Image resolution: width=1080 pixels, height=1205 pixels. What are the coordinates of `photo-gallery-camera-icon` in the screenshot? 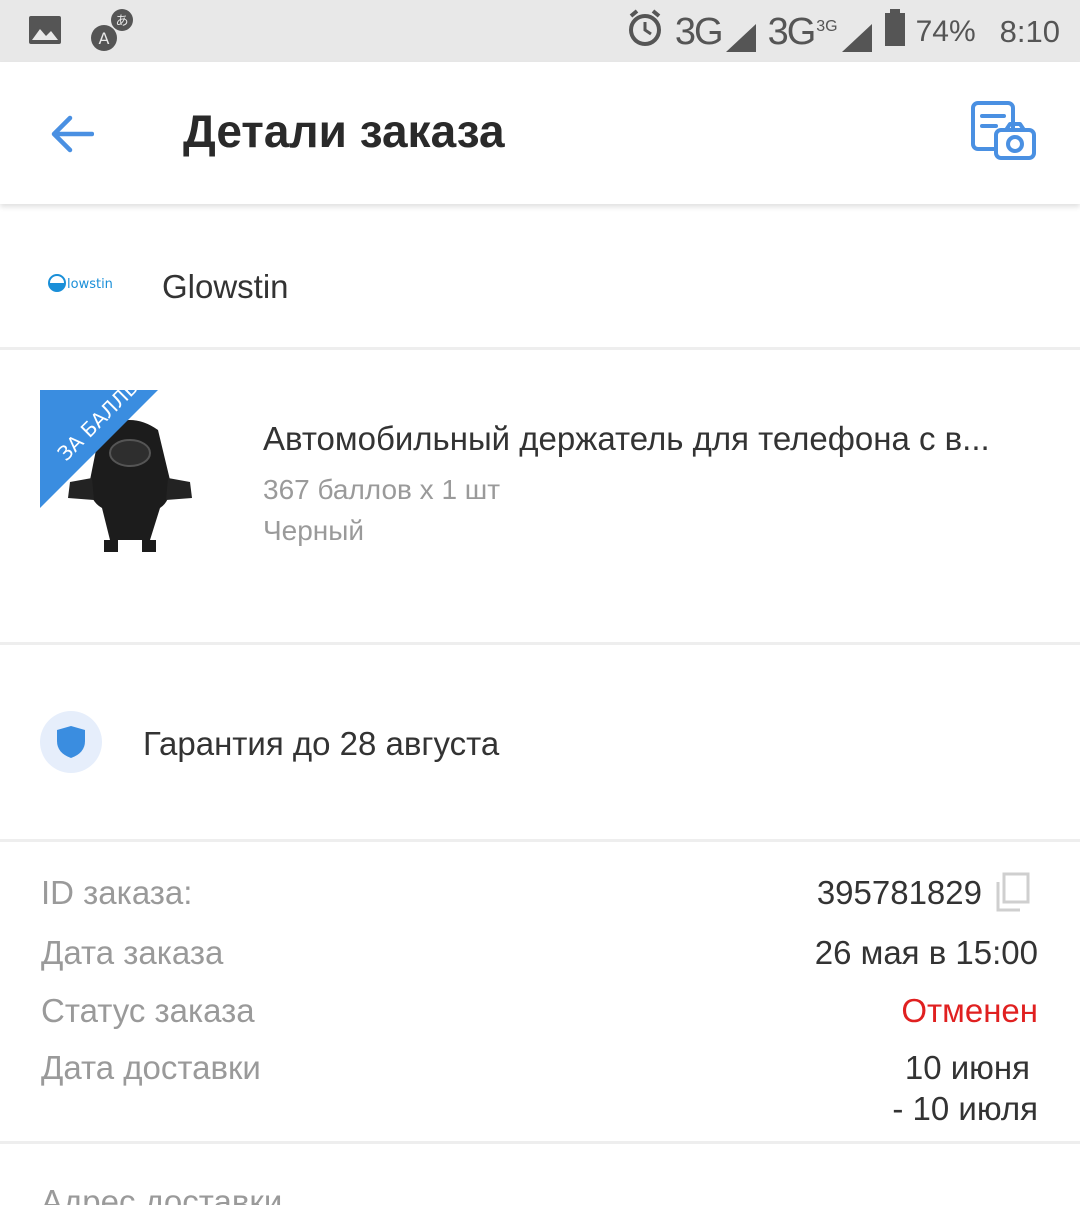 It's located at (1003, 130).